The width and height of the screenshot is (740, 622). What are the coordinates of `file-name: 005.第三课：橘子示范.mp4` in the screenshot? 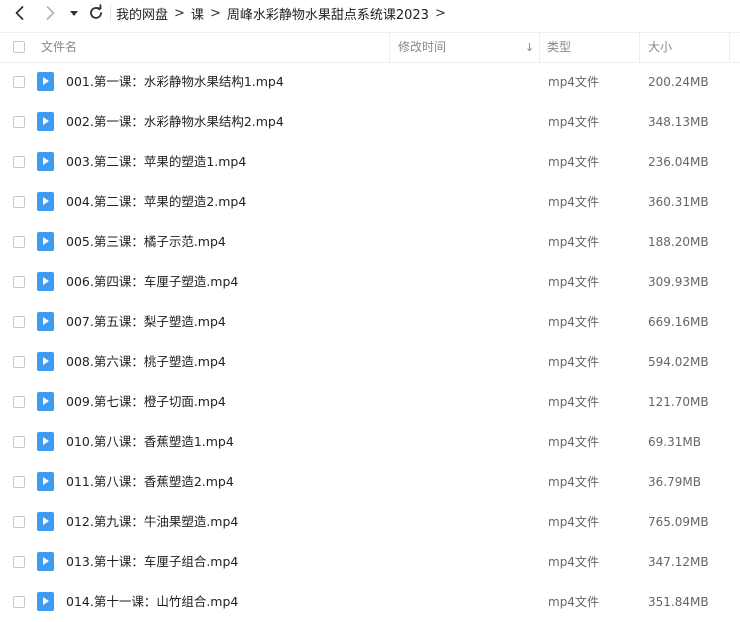 It's located at (146, 242).